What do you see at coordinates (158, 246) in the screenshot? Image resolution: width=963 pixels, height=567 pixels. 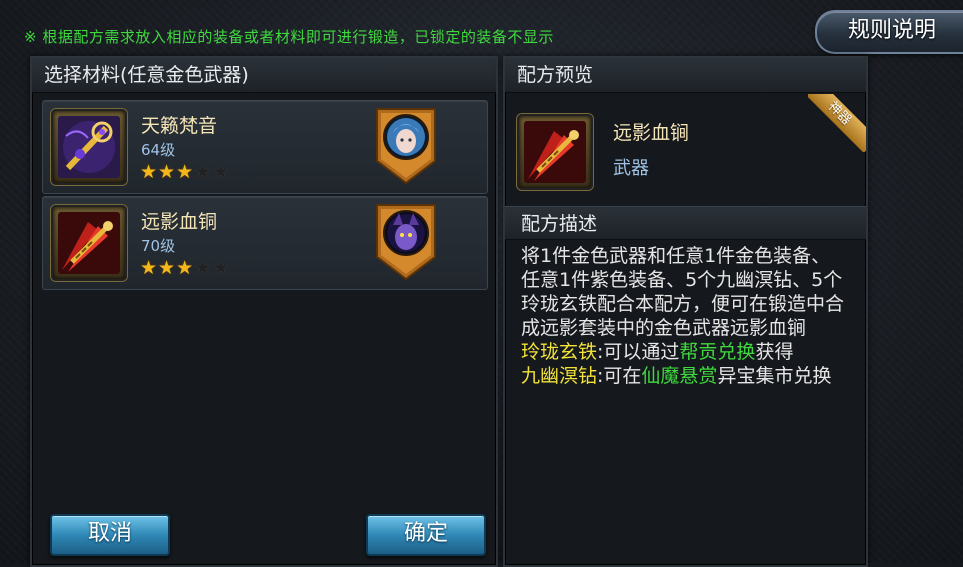 I see `item-level: 70级` at bounding box center [158, 246].